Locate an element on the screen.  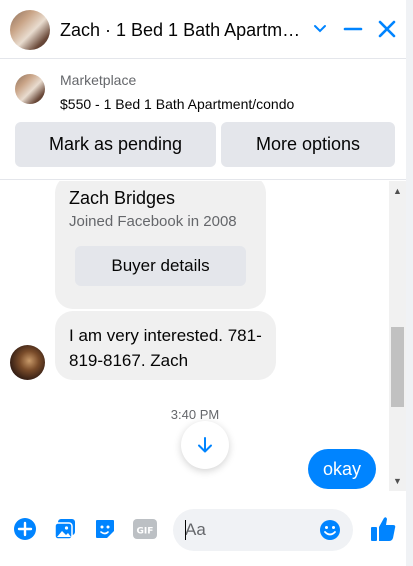
window-edge is located at coordinates (409, 283).